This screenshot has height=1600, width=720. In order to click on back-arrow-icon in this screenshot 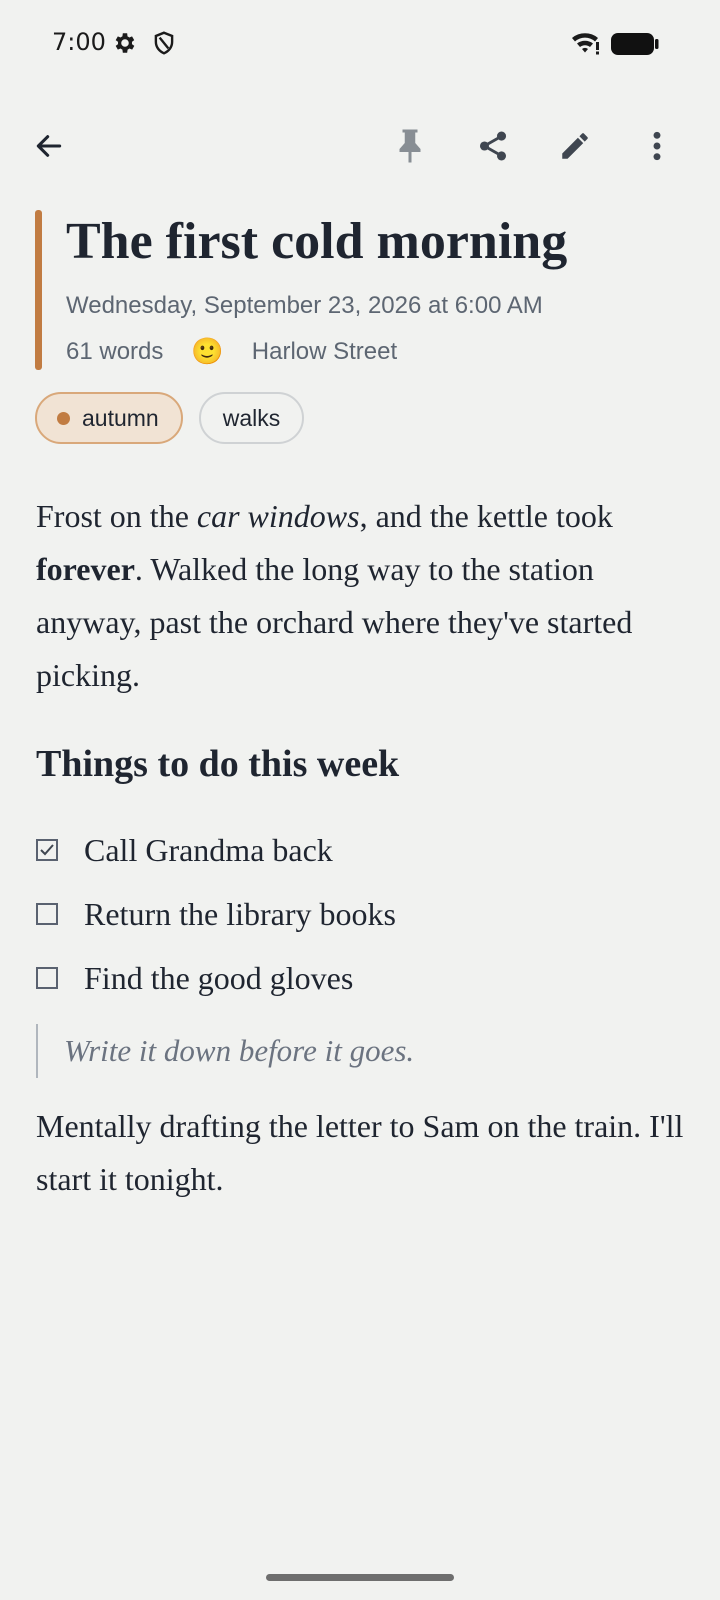, I will do `click(49, 148)`.